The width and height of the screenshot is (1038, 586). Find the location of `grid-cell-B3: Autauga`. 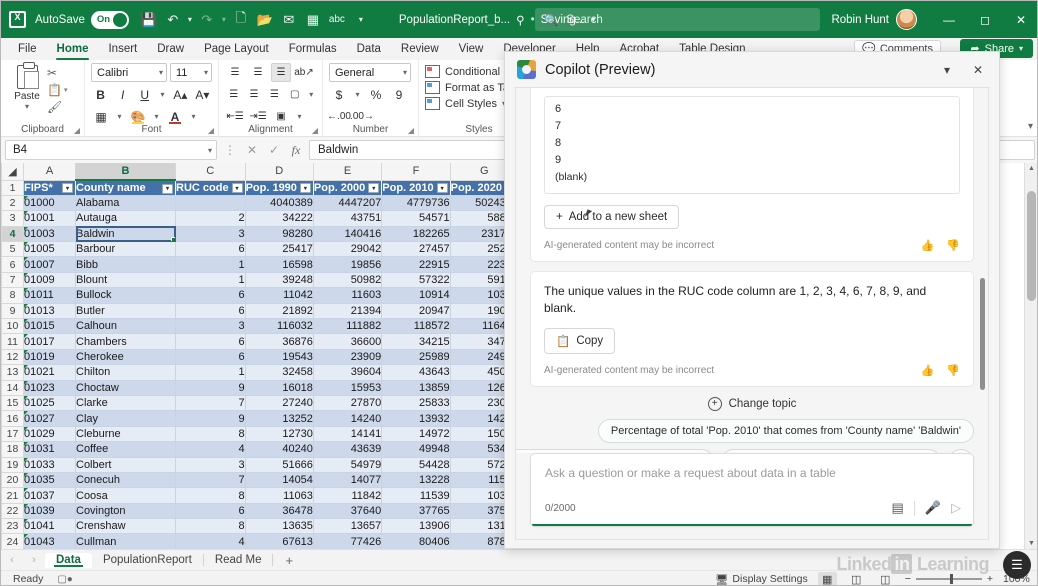

grid-cell-B3: Autauga is located at coordinates (125, 218).